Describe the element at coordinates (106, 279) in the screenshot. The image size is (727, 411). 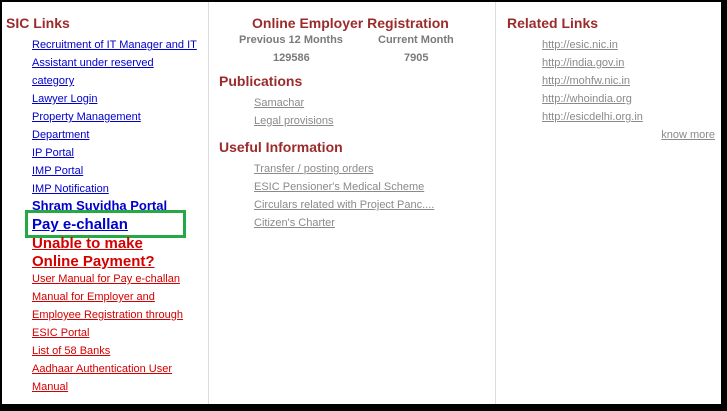
I see `link-user-manual-e-challan: User Manual for Pay e-challan` at that location.